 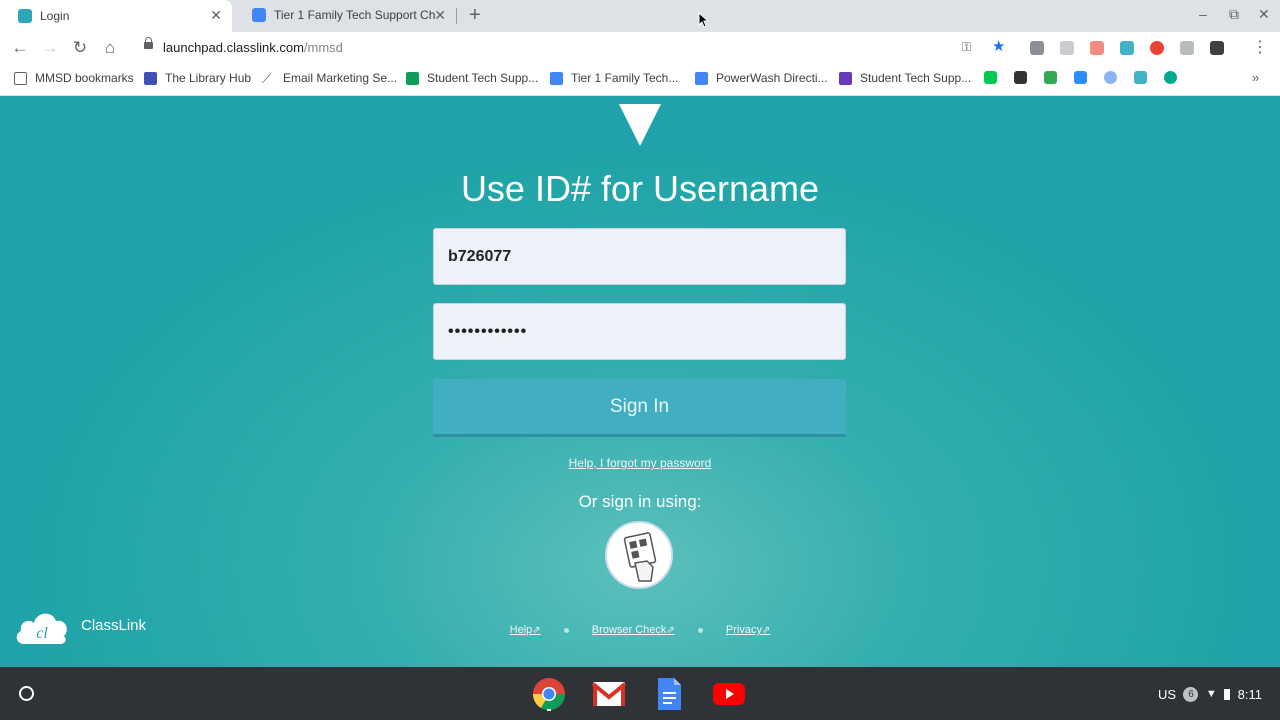 What do you see at coordinates (1191, 694) in the screenshot?
I see `notification-count-badge: 6` at bounding box center [1191, 694].